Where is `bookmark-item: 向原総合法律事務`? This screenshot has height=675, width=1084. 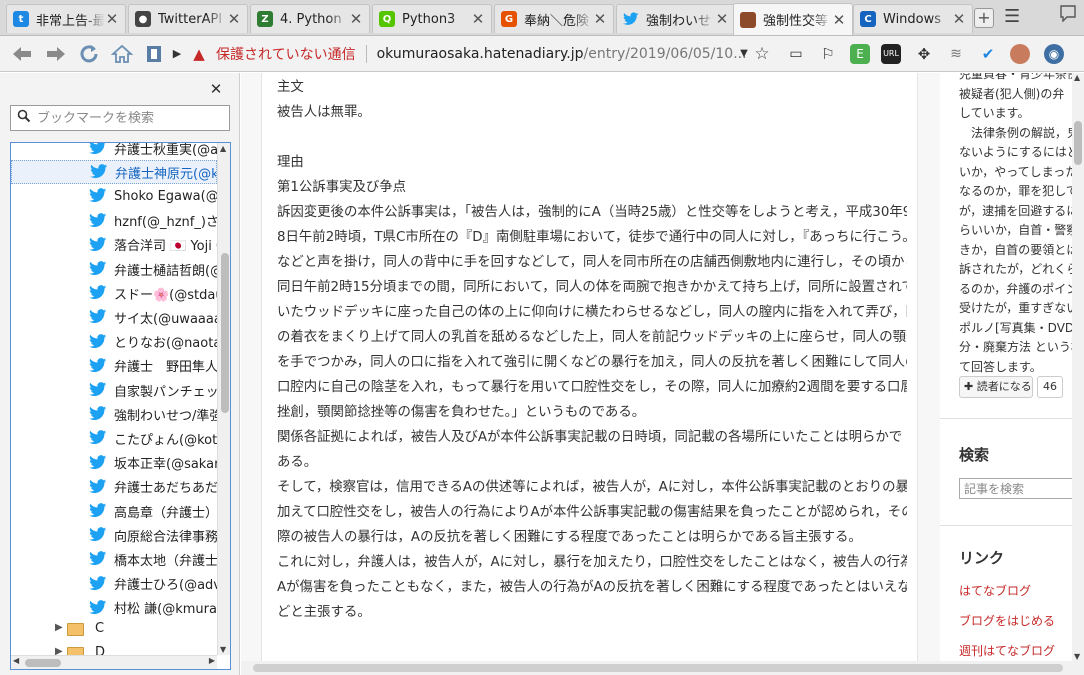
bookmark-item: 向原総合法律事務 is located at coordinates (114, 535).